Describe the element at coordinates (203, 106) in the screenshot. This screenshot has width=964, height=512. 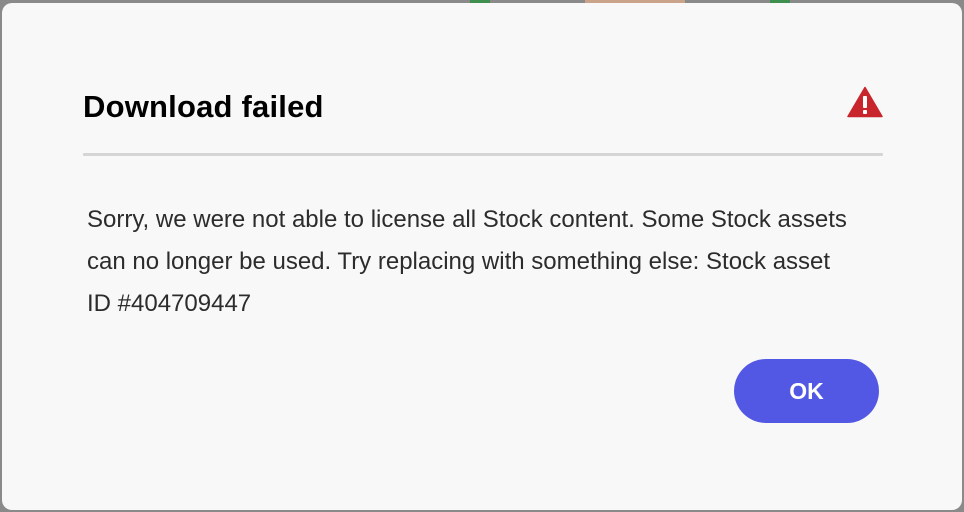
I see `dialog-title: Download failed` at that location.